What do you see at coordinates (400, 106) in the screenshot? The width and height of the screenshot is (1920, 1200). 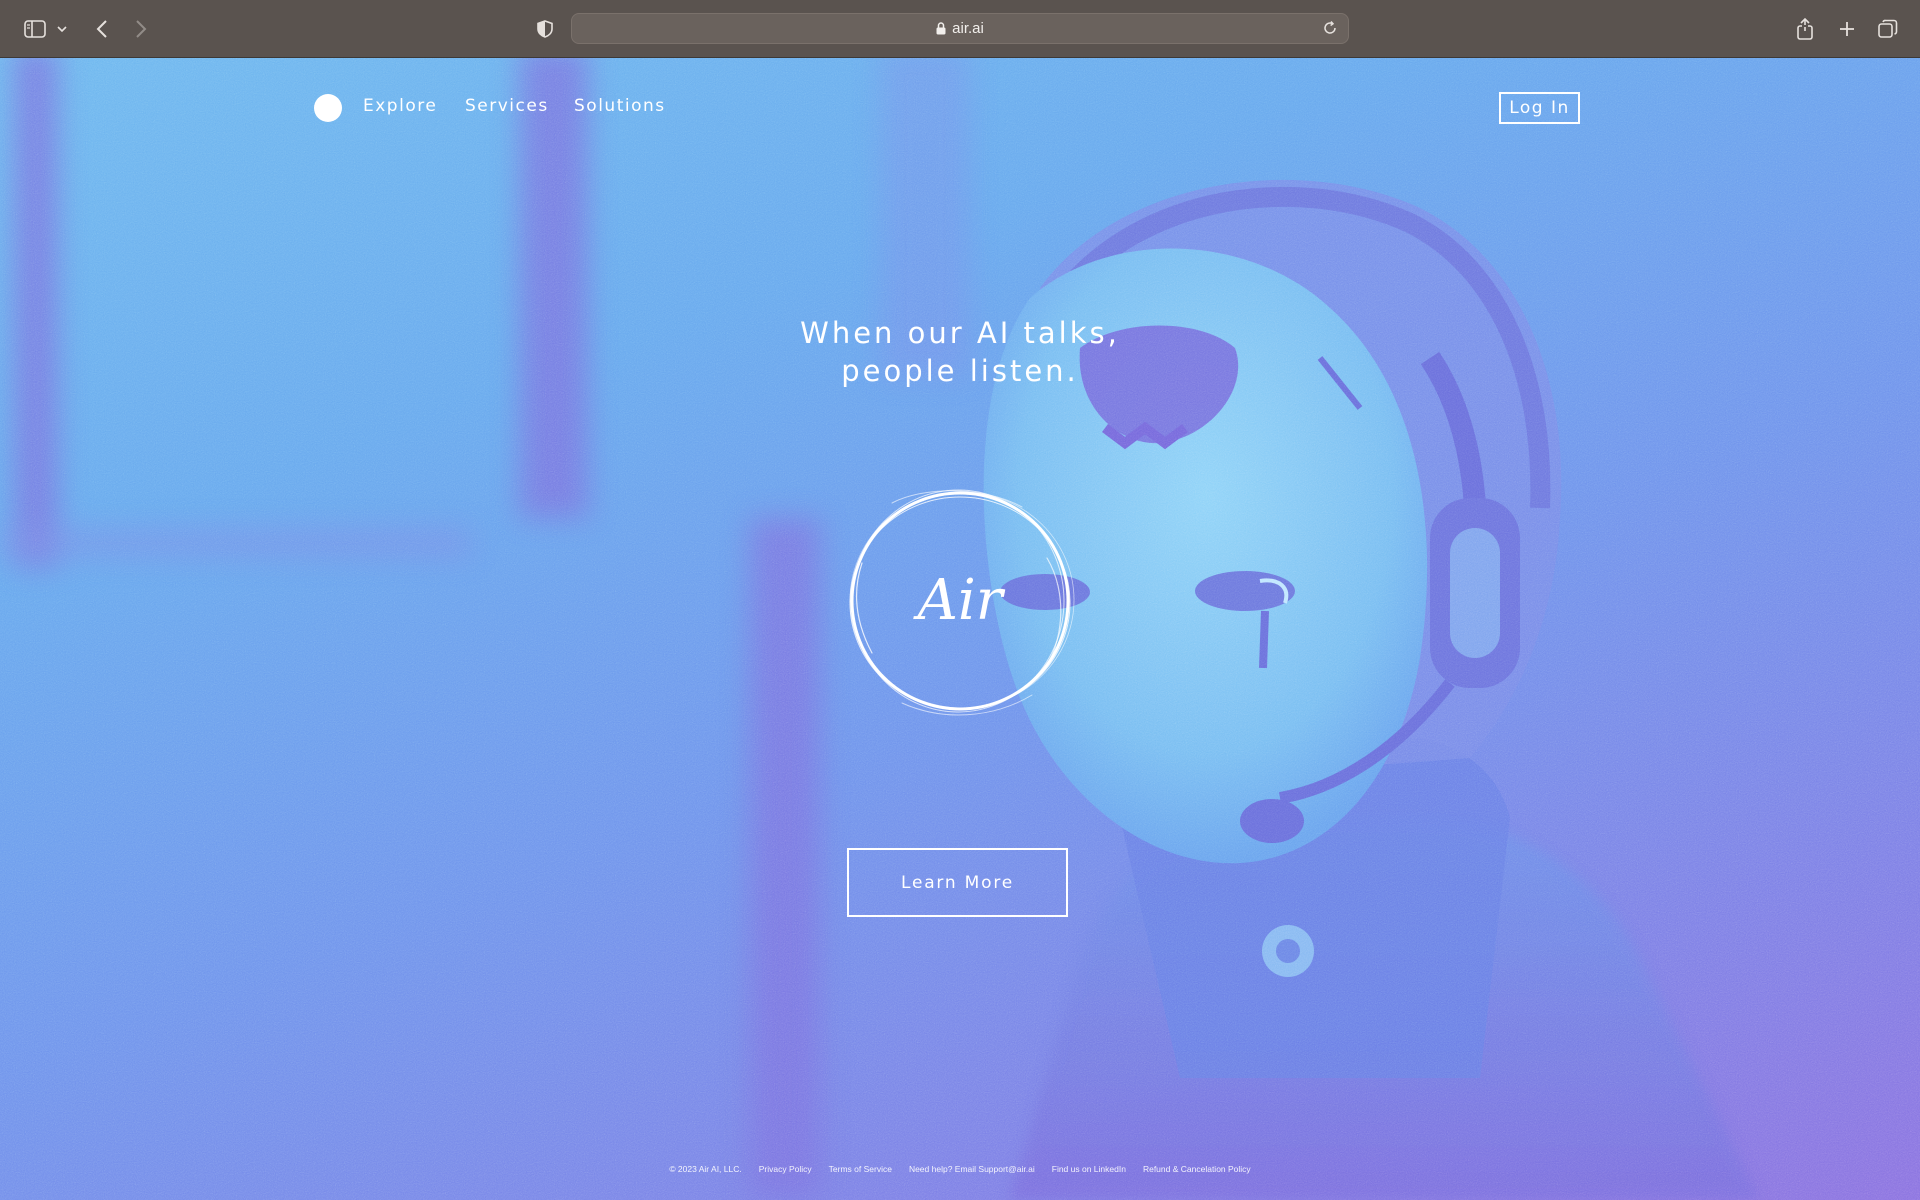 I see `nav-explore: Explore` at bounding box center [400, 106].